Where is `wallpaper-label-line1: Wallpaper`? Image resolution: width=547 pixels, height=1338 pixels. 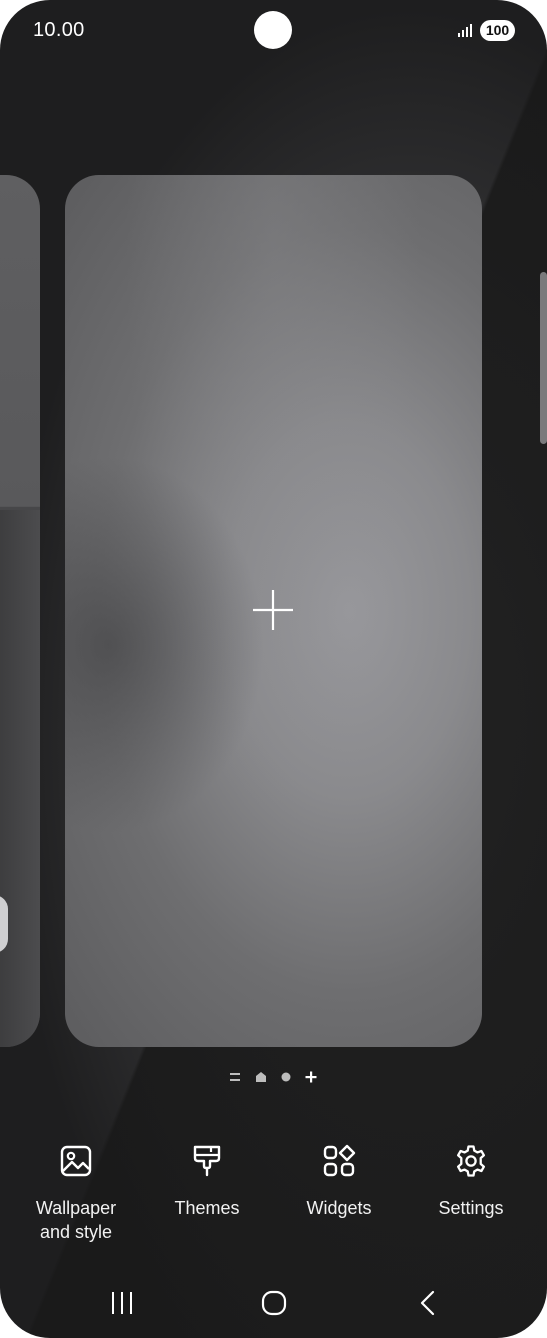 wallpaper-label-line1: Wallpaper is located at coordinates (76, 1208).